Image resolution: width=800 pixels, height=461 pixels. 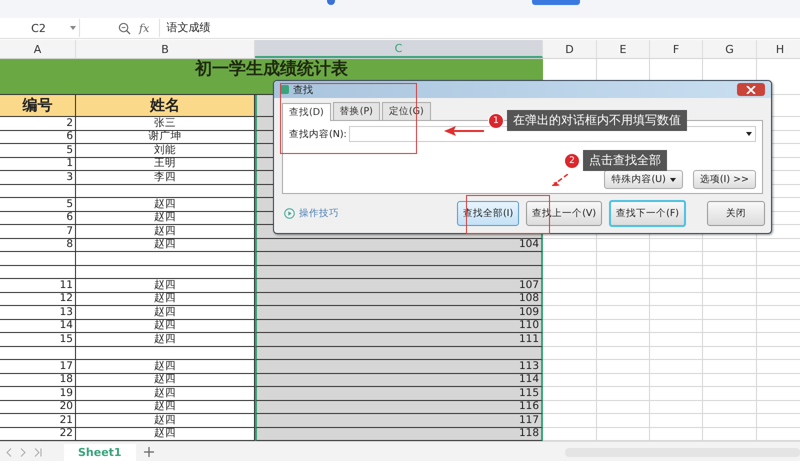 I want to click on close-icon, so click(x=751, y=90).